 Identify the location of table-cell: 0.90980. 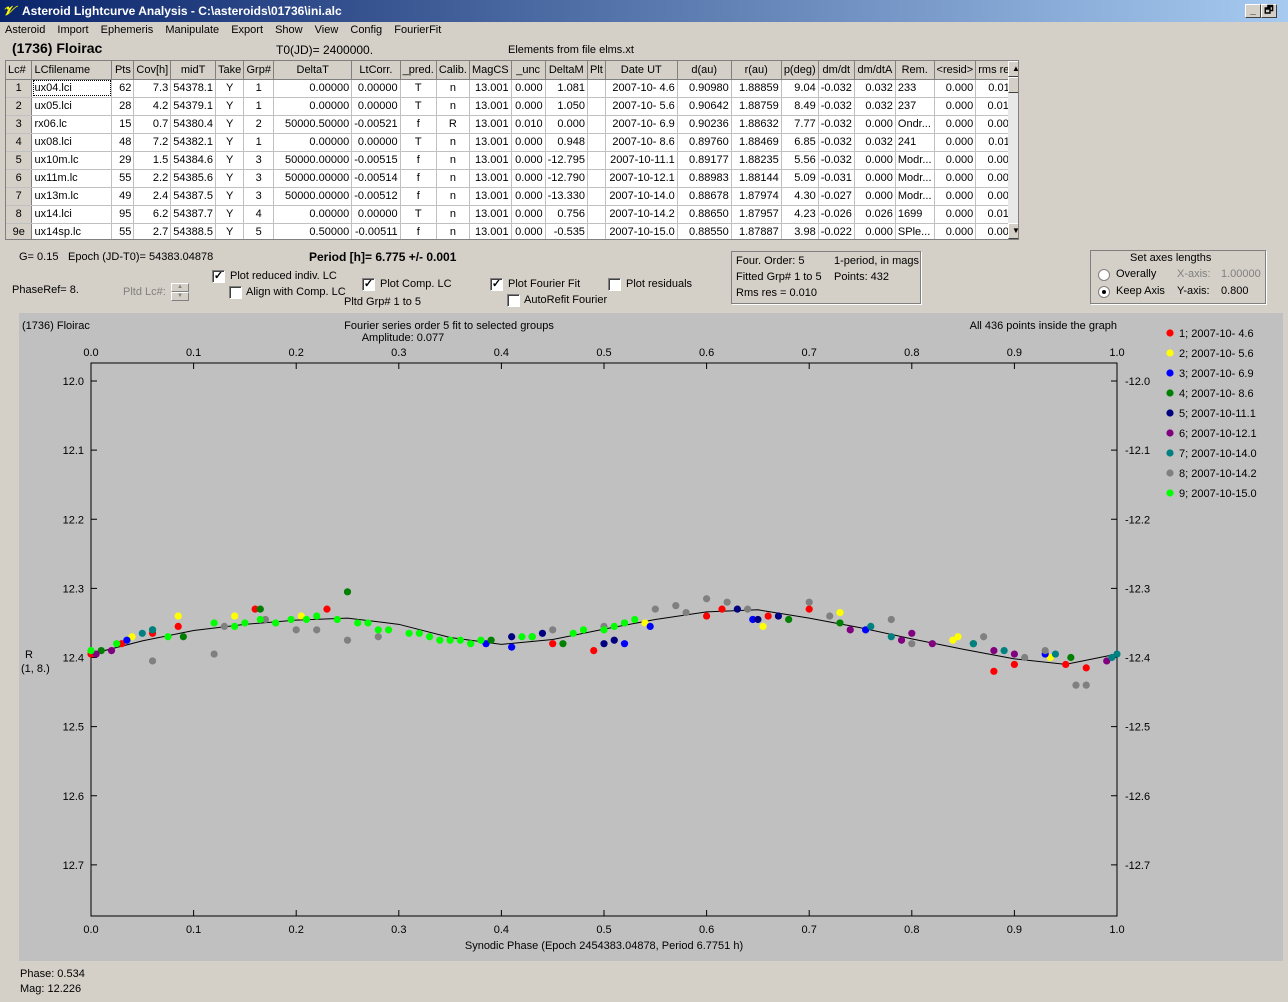
(704, 88).